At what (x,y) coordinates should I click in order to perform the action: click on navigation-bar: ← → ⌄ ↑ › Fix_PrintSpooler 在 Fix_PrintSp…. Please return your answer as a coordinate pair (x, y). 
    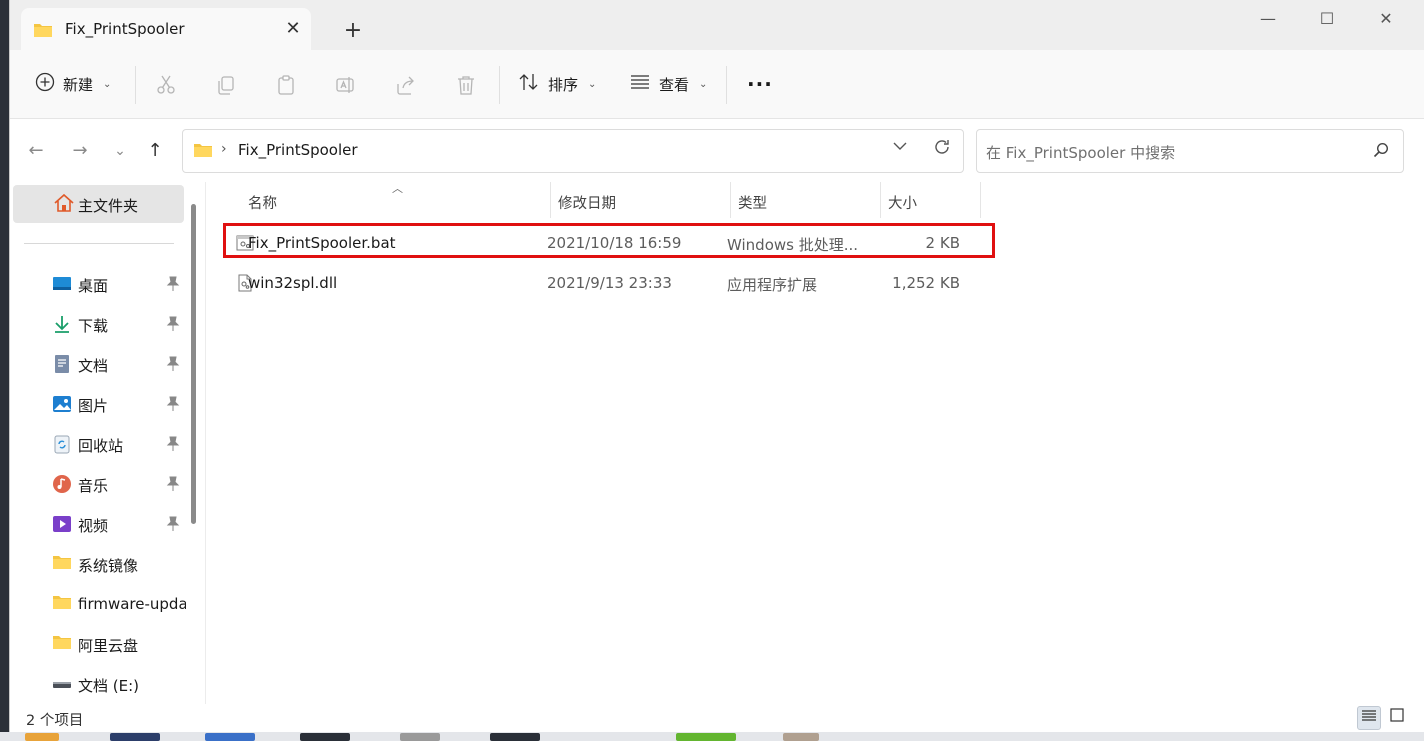
    Looking at the image, I should click on (717, 150).